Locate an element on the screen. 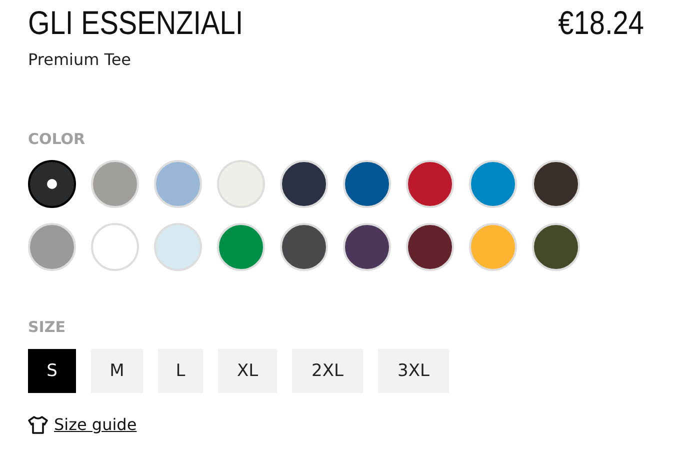 This screenshot has height=458, width=676. size-guide-link: Size guide is located at coordinates (95, 424).